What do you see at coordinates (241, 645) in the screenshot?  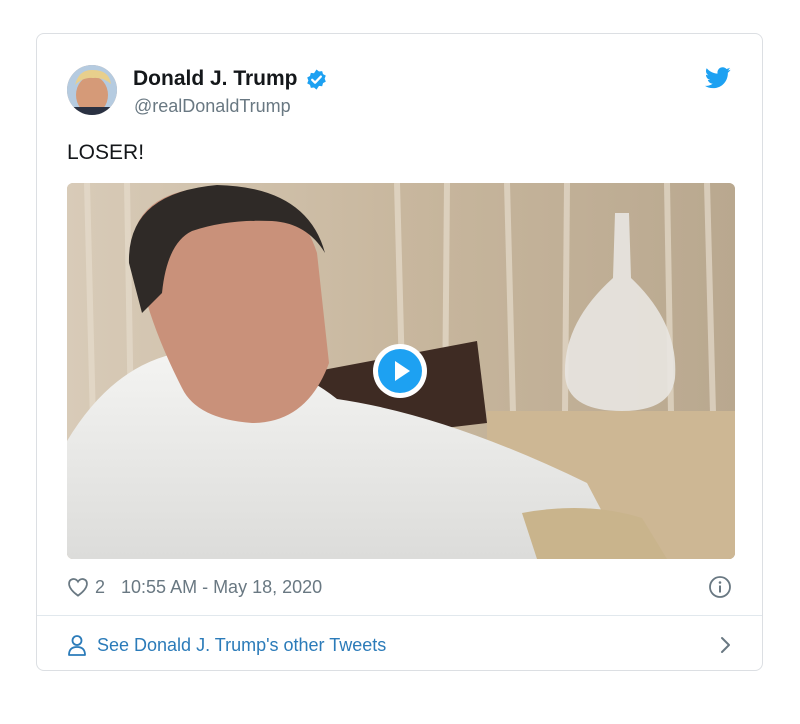 I see `see-other-tweets-label: See Donald J. Trump's other Tweets` at bounding box center [241, 645].